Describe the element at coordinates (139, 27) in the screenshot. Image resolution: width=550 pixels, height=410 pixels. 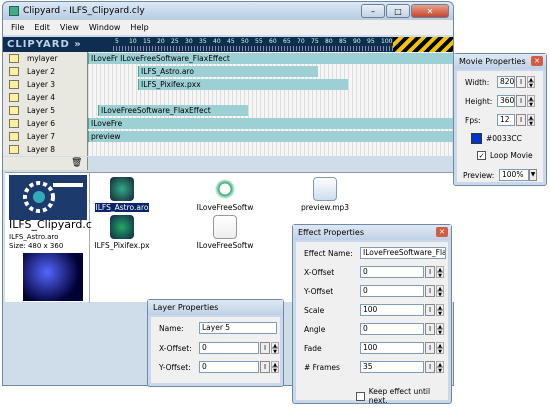
I see `menu-help: Help` at that location.